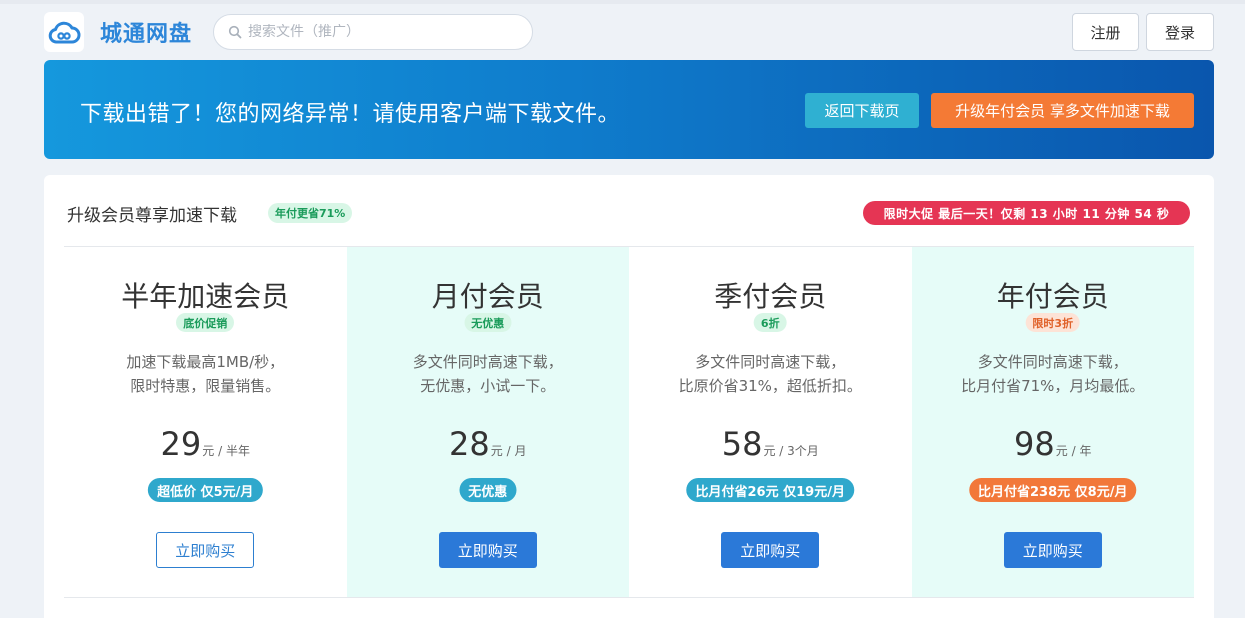  I want to click on plan-price: 29 元 / 半年, so click(205, 444).